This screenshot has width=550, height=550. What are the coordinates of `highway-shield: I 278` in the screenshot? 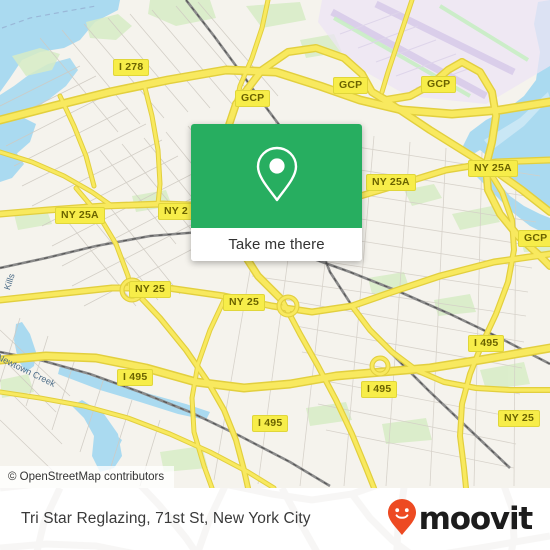 It's located at (131, 67).